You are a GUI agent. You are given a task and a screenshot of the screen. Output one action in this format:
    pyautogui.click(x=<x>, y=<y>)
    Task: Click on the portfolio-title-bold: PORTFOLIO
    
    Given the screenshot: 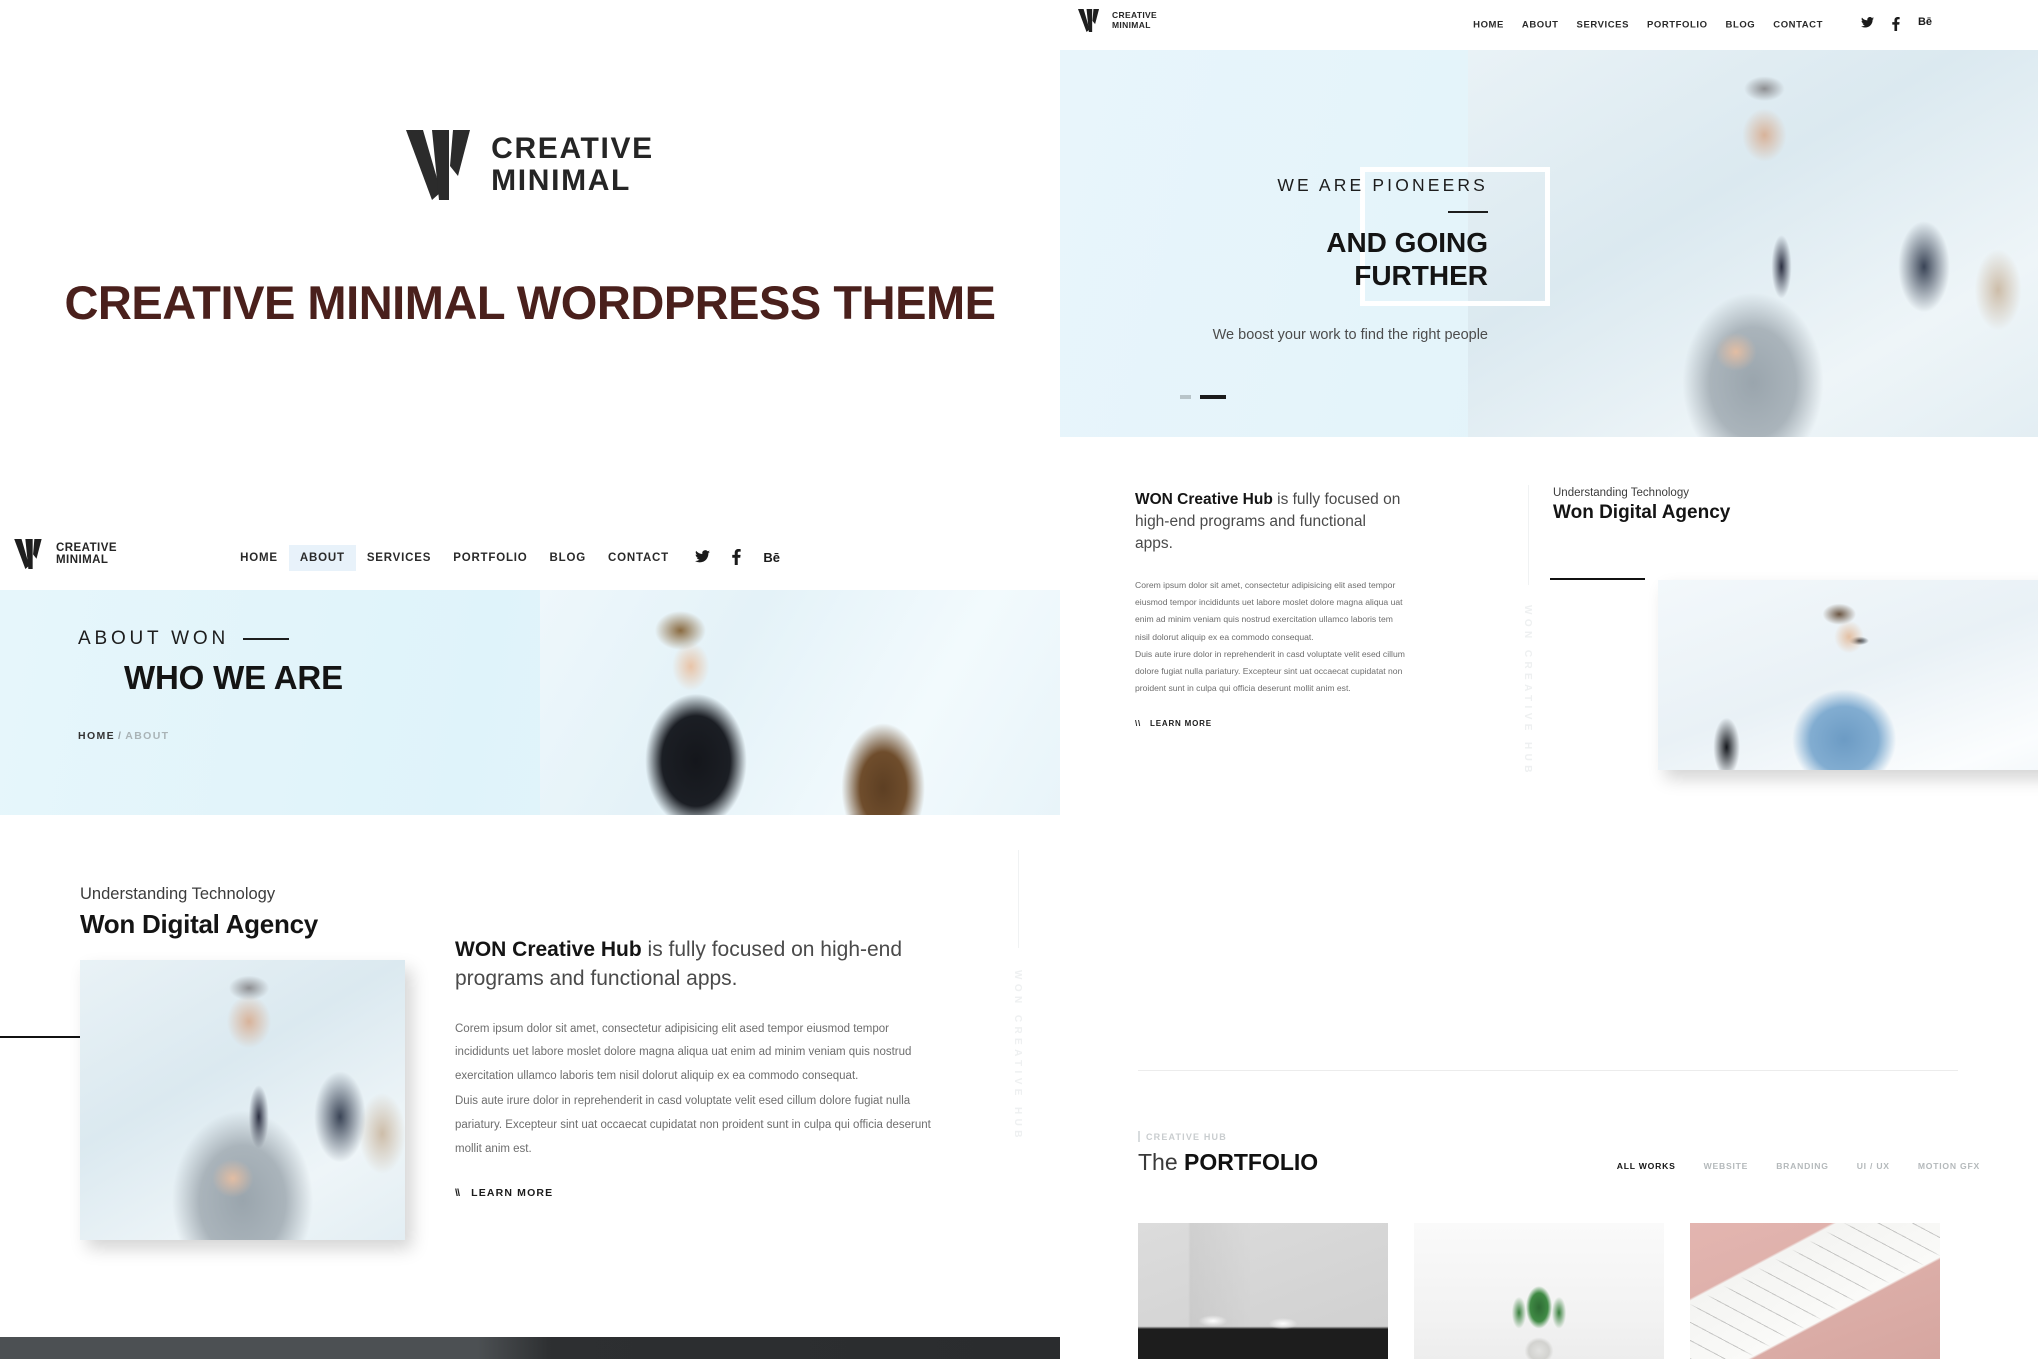 What is the action you would take?
    pyautogui.click(x=1251, y=1162)
    